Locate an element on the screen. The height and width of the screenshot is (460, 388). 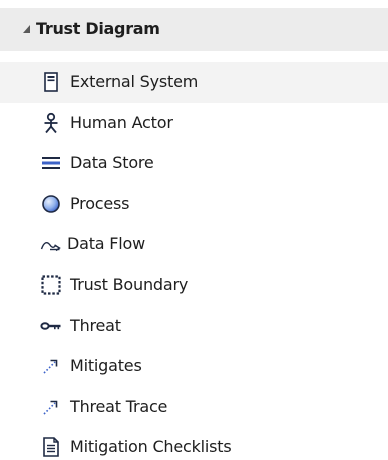
mitigation-checklists-icon is located at coordinates (51, 447).